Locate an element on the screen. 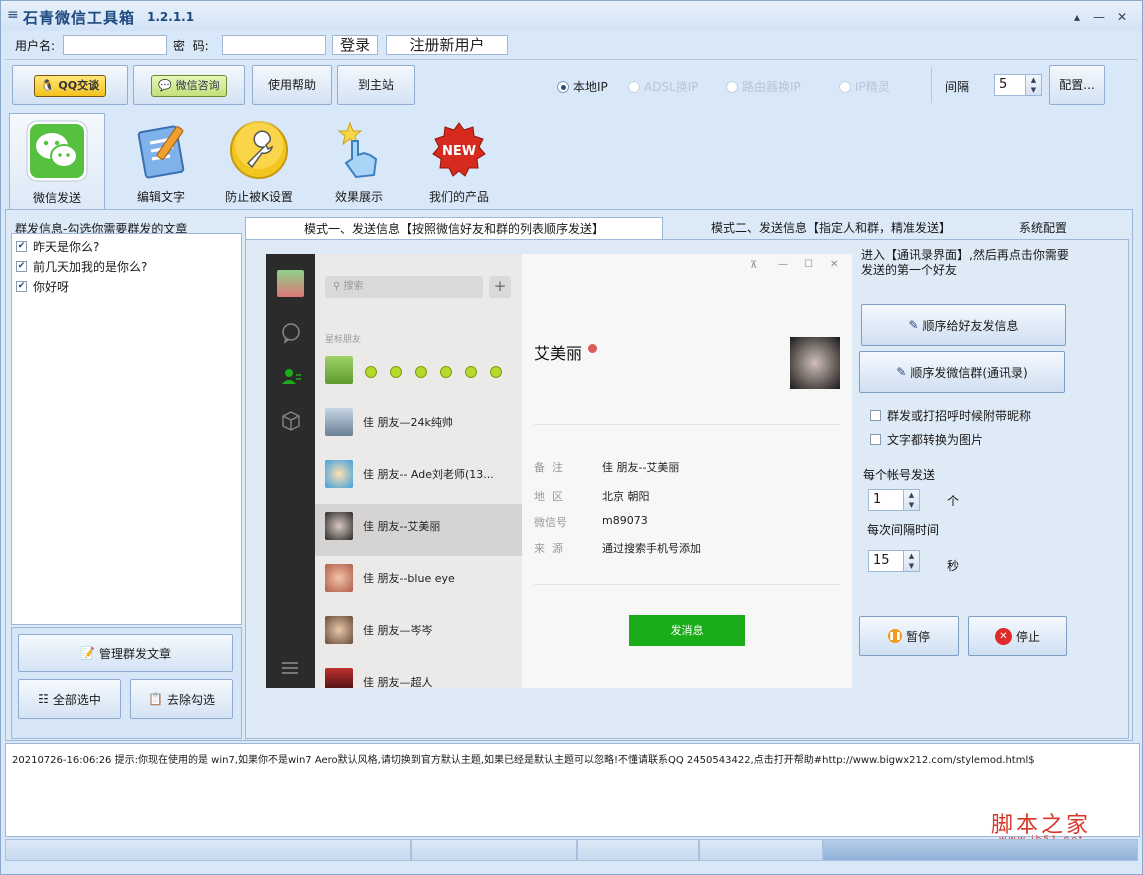 The height and width of the screenshot is (875, 1143). send-message-button: 发消息 is located at coordinates (687, 630).